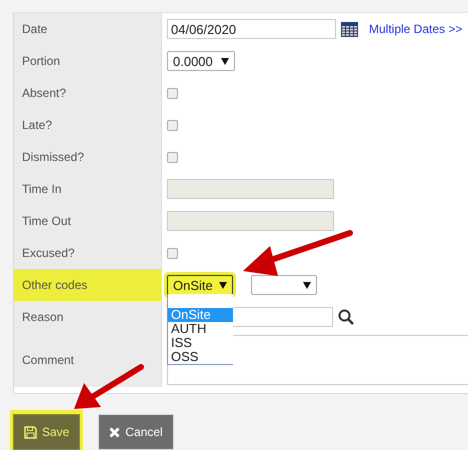 This screenshot has width=468, height=450. I want to click on field-label: Reason, so click(43, 317).